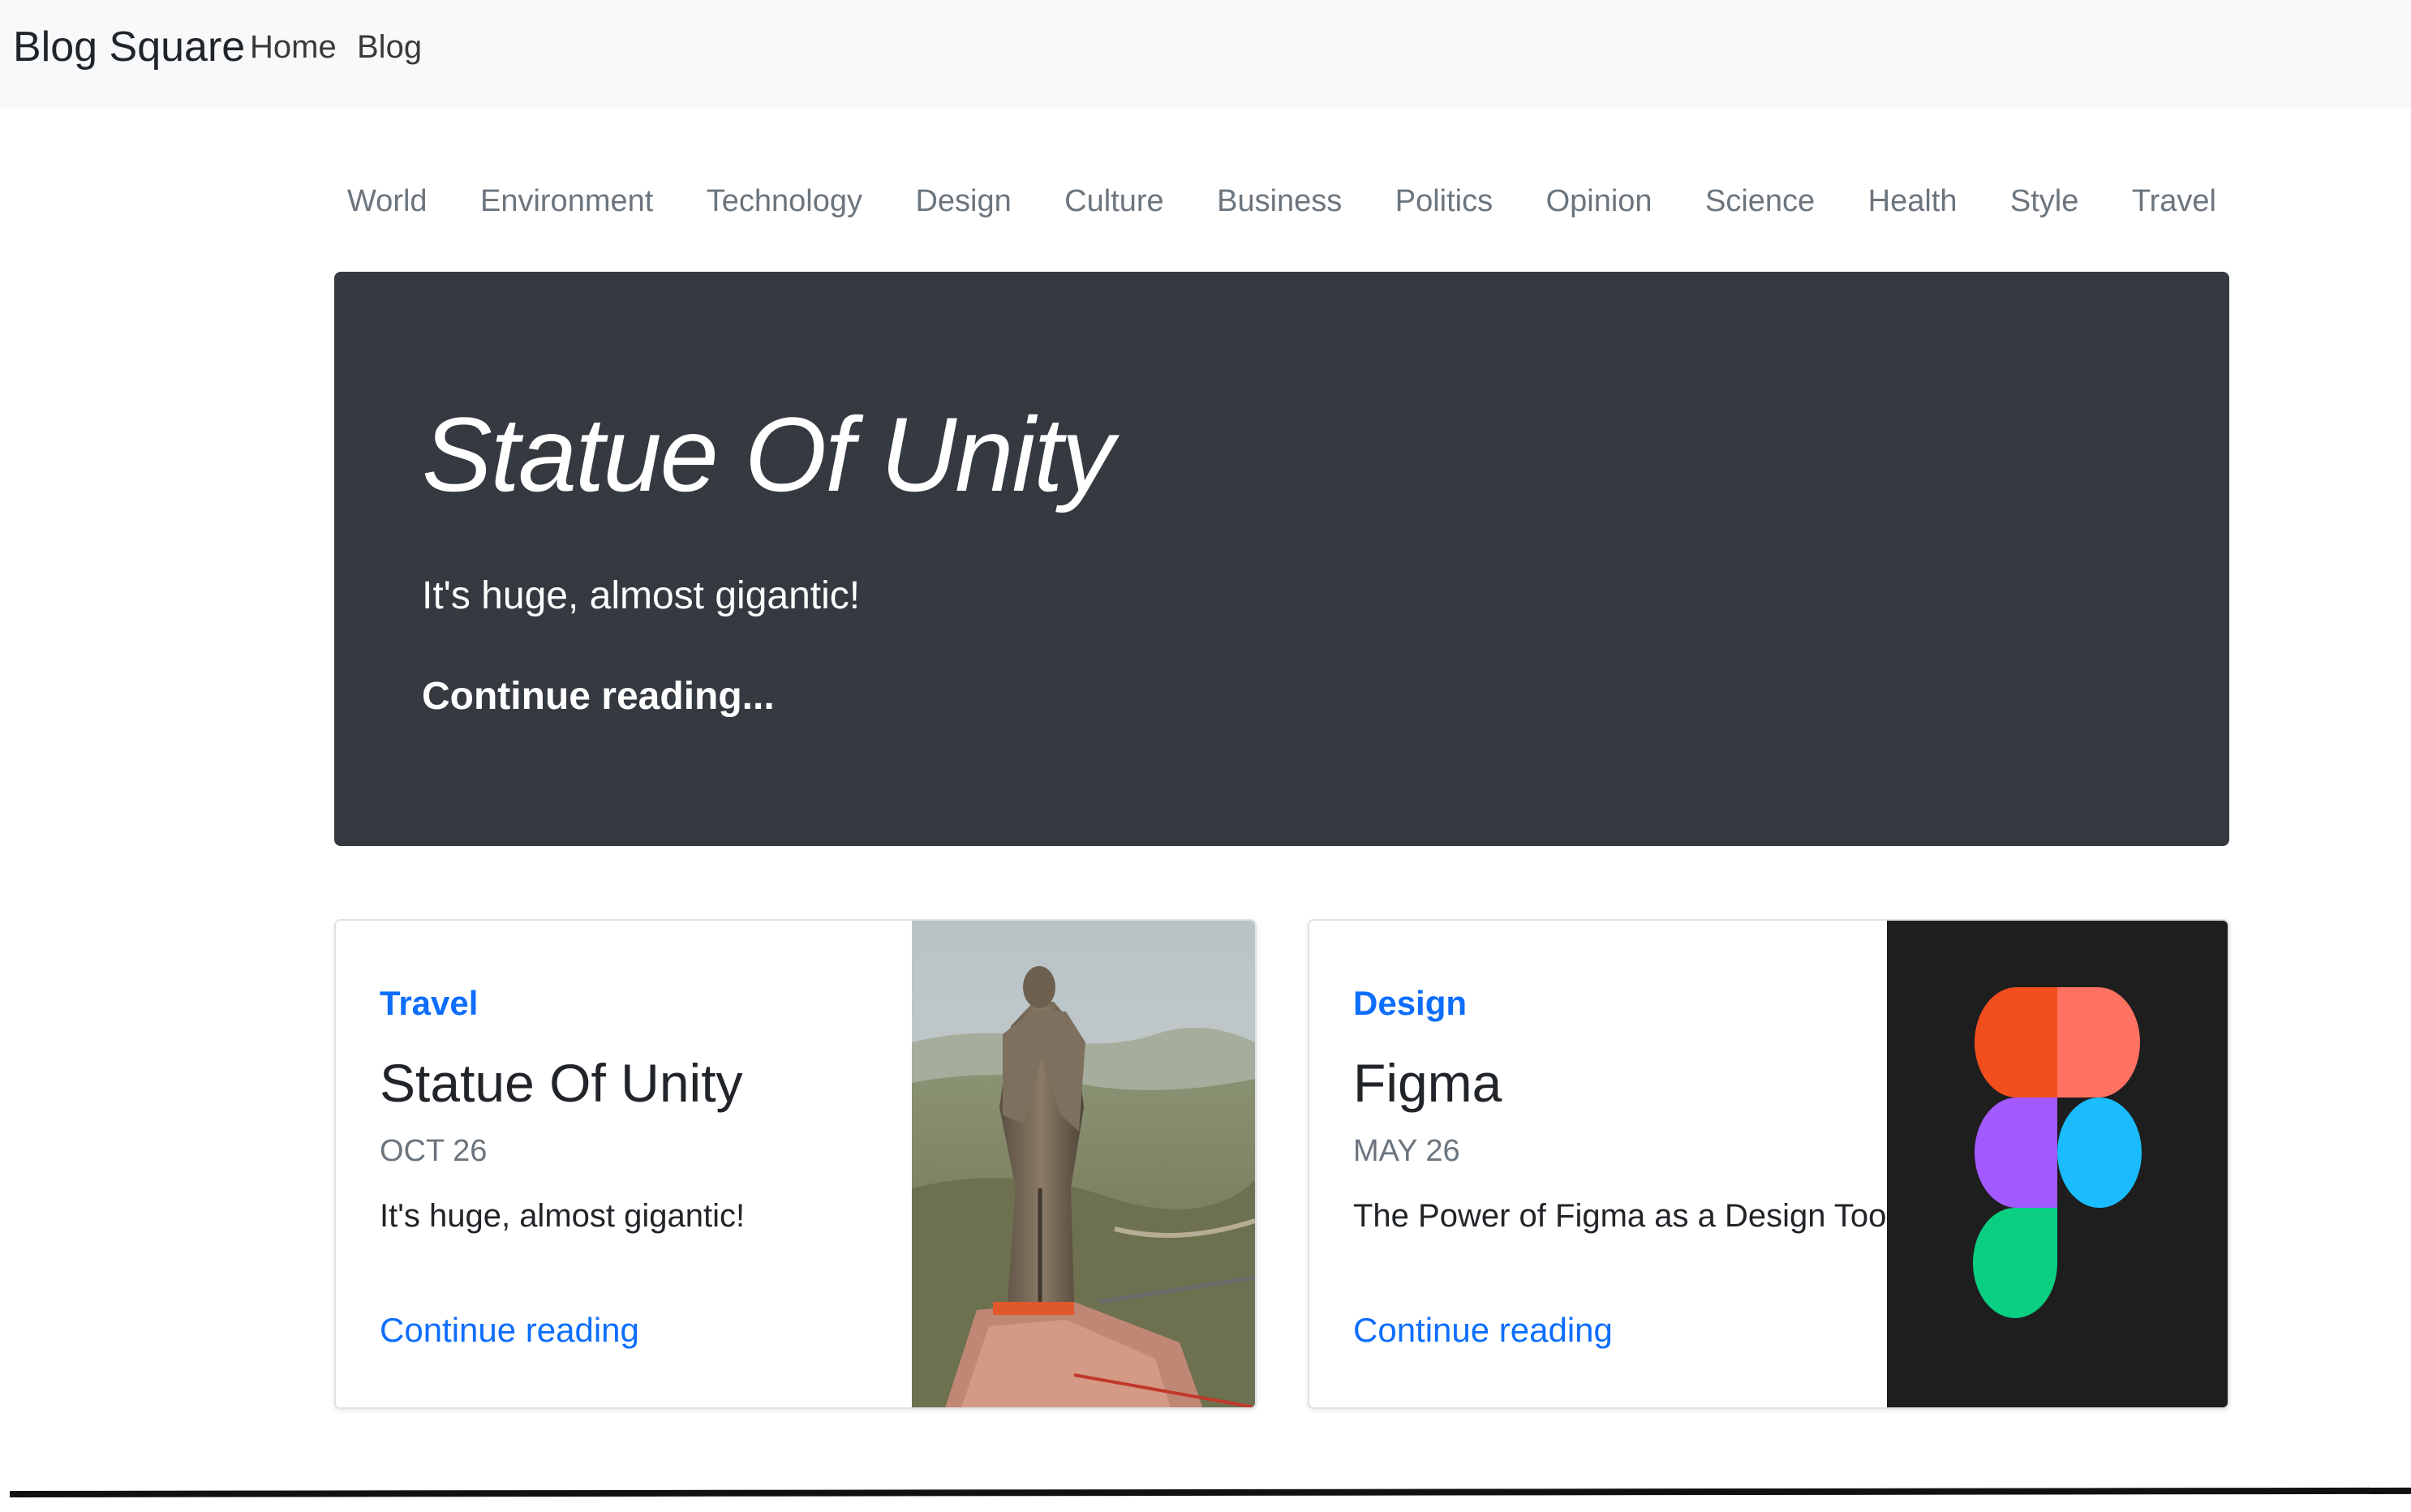  I want to click on card-title: Statue Of Unity, so click(561, 1083).